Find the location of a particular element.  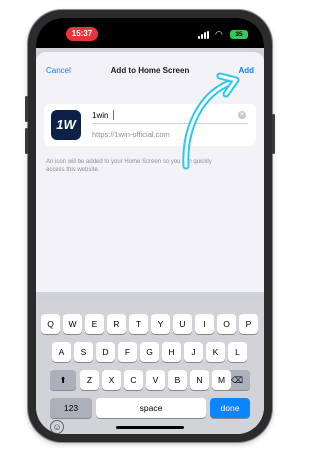

wifi-icon: ◠ is located at coordinates (219, 34).